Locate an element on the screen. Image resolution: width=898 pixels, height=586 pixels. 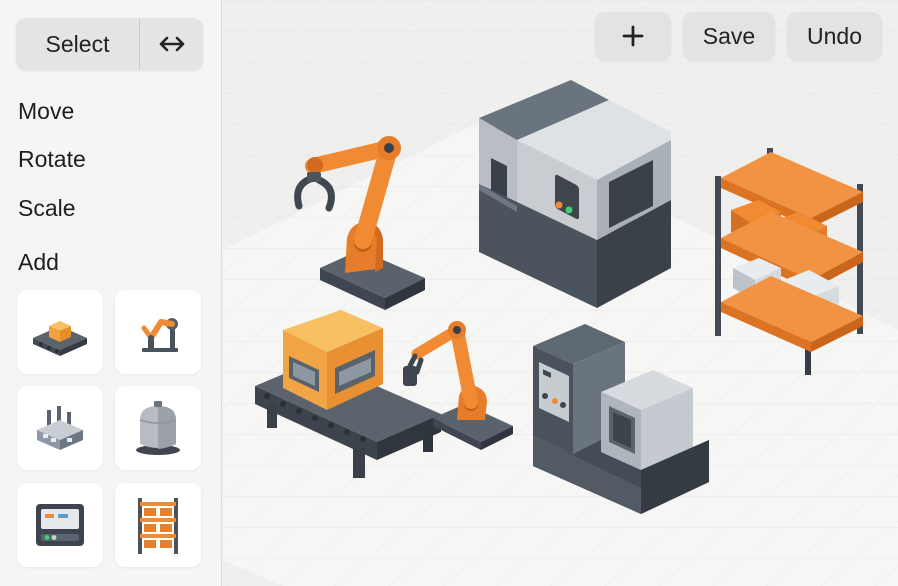
move-tool: Move is located at coordinates (46, 111).